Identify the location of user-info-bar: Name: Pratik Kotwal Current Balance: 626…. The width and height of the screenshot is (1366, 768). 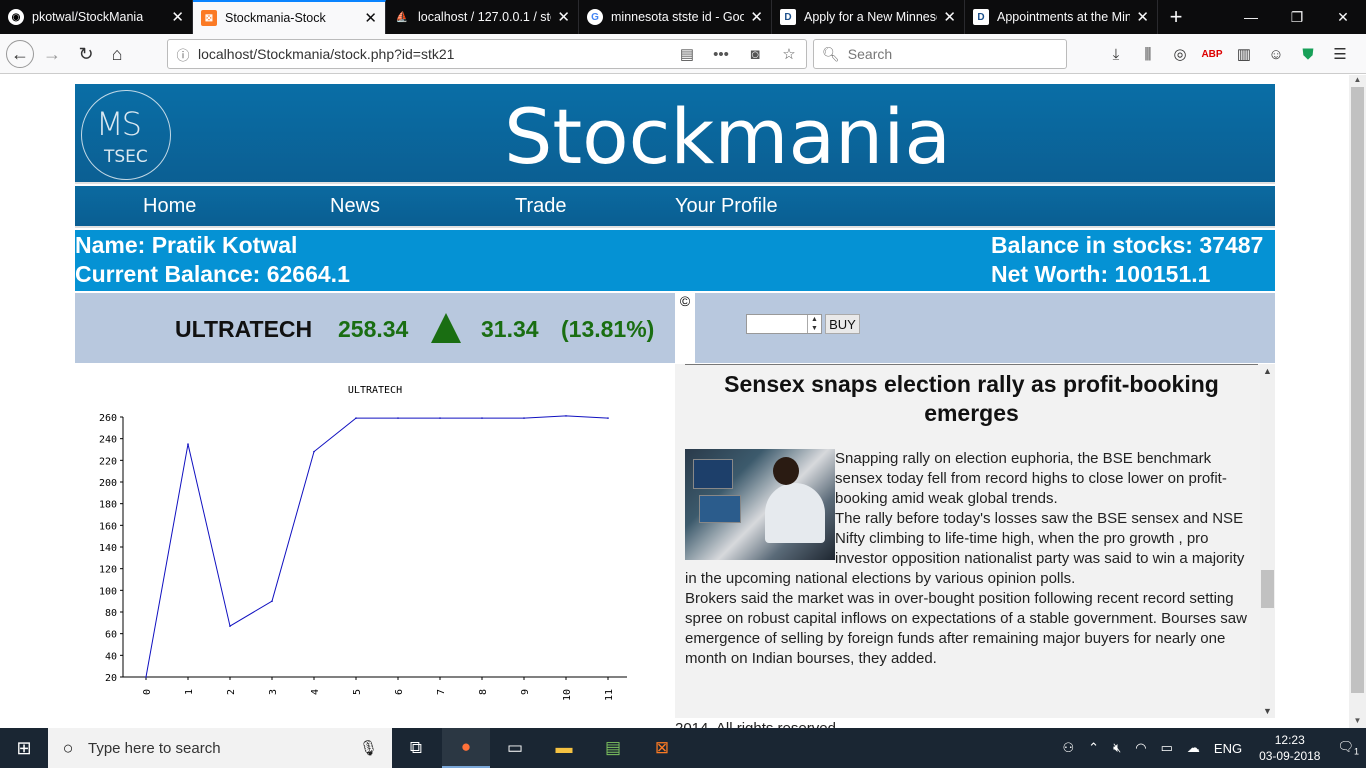
(675, 260).